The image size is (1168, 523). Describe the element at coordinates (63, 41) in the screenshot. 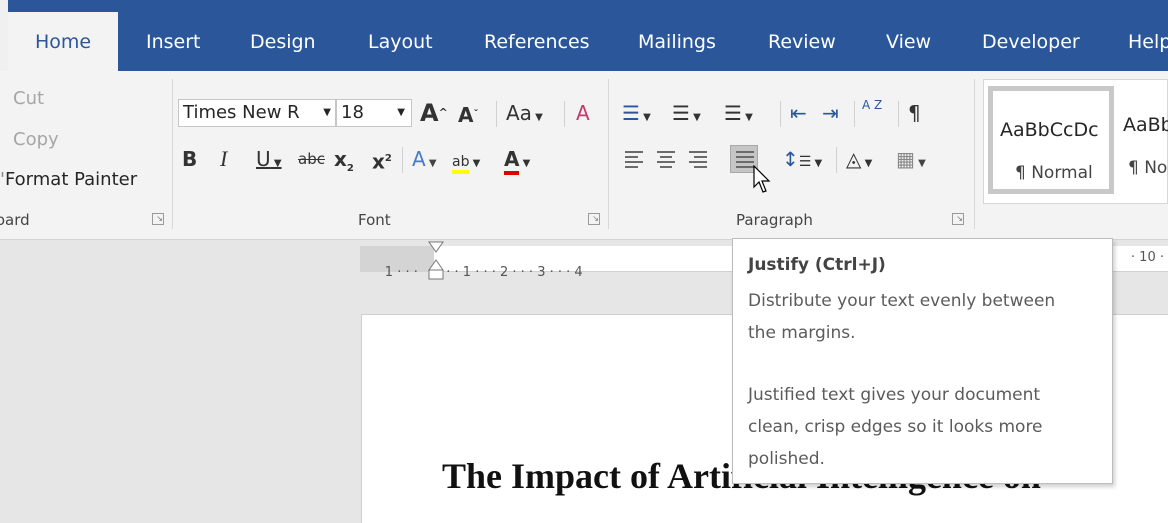

I see `tab-home: Home` at that location.